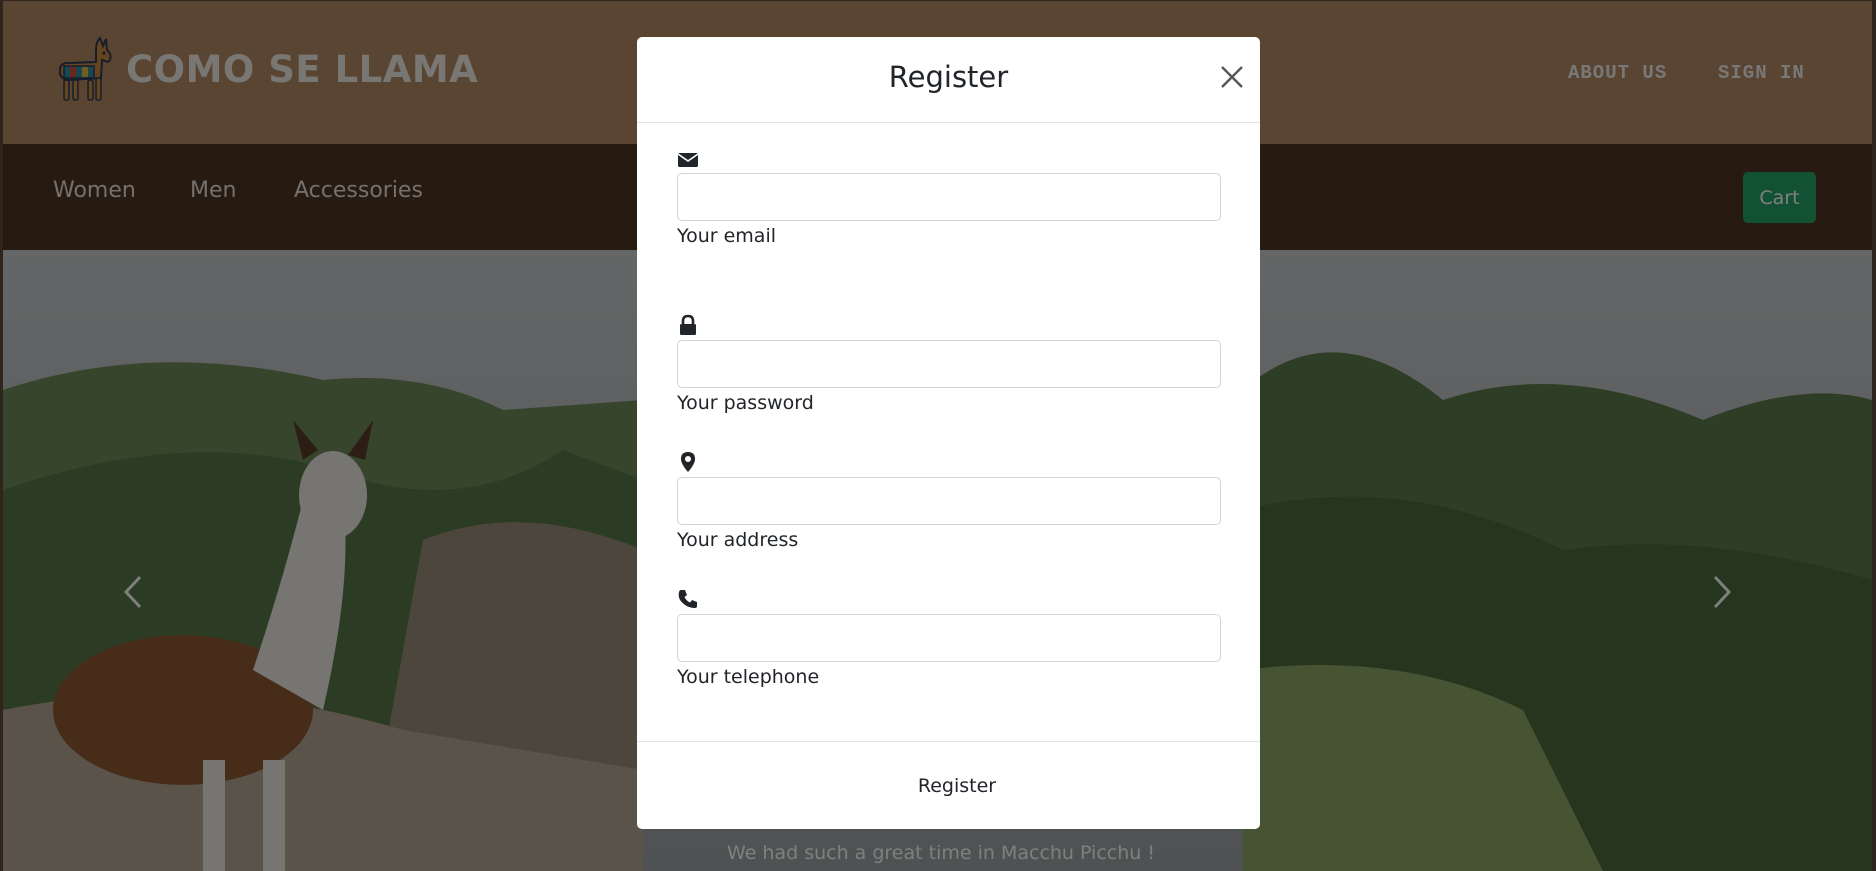  I want to click on password-field, so click(949, 364).